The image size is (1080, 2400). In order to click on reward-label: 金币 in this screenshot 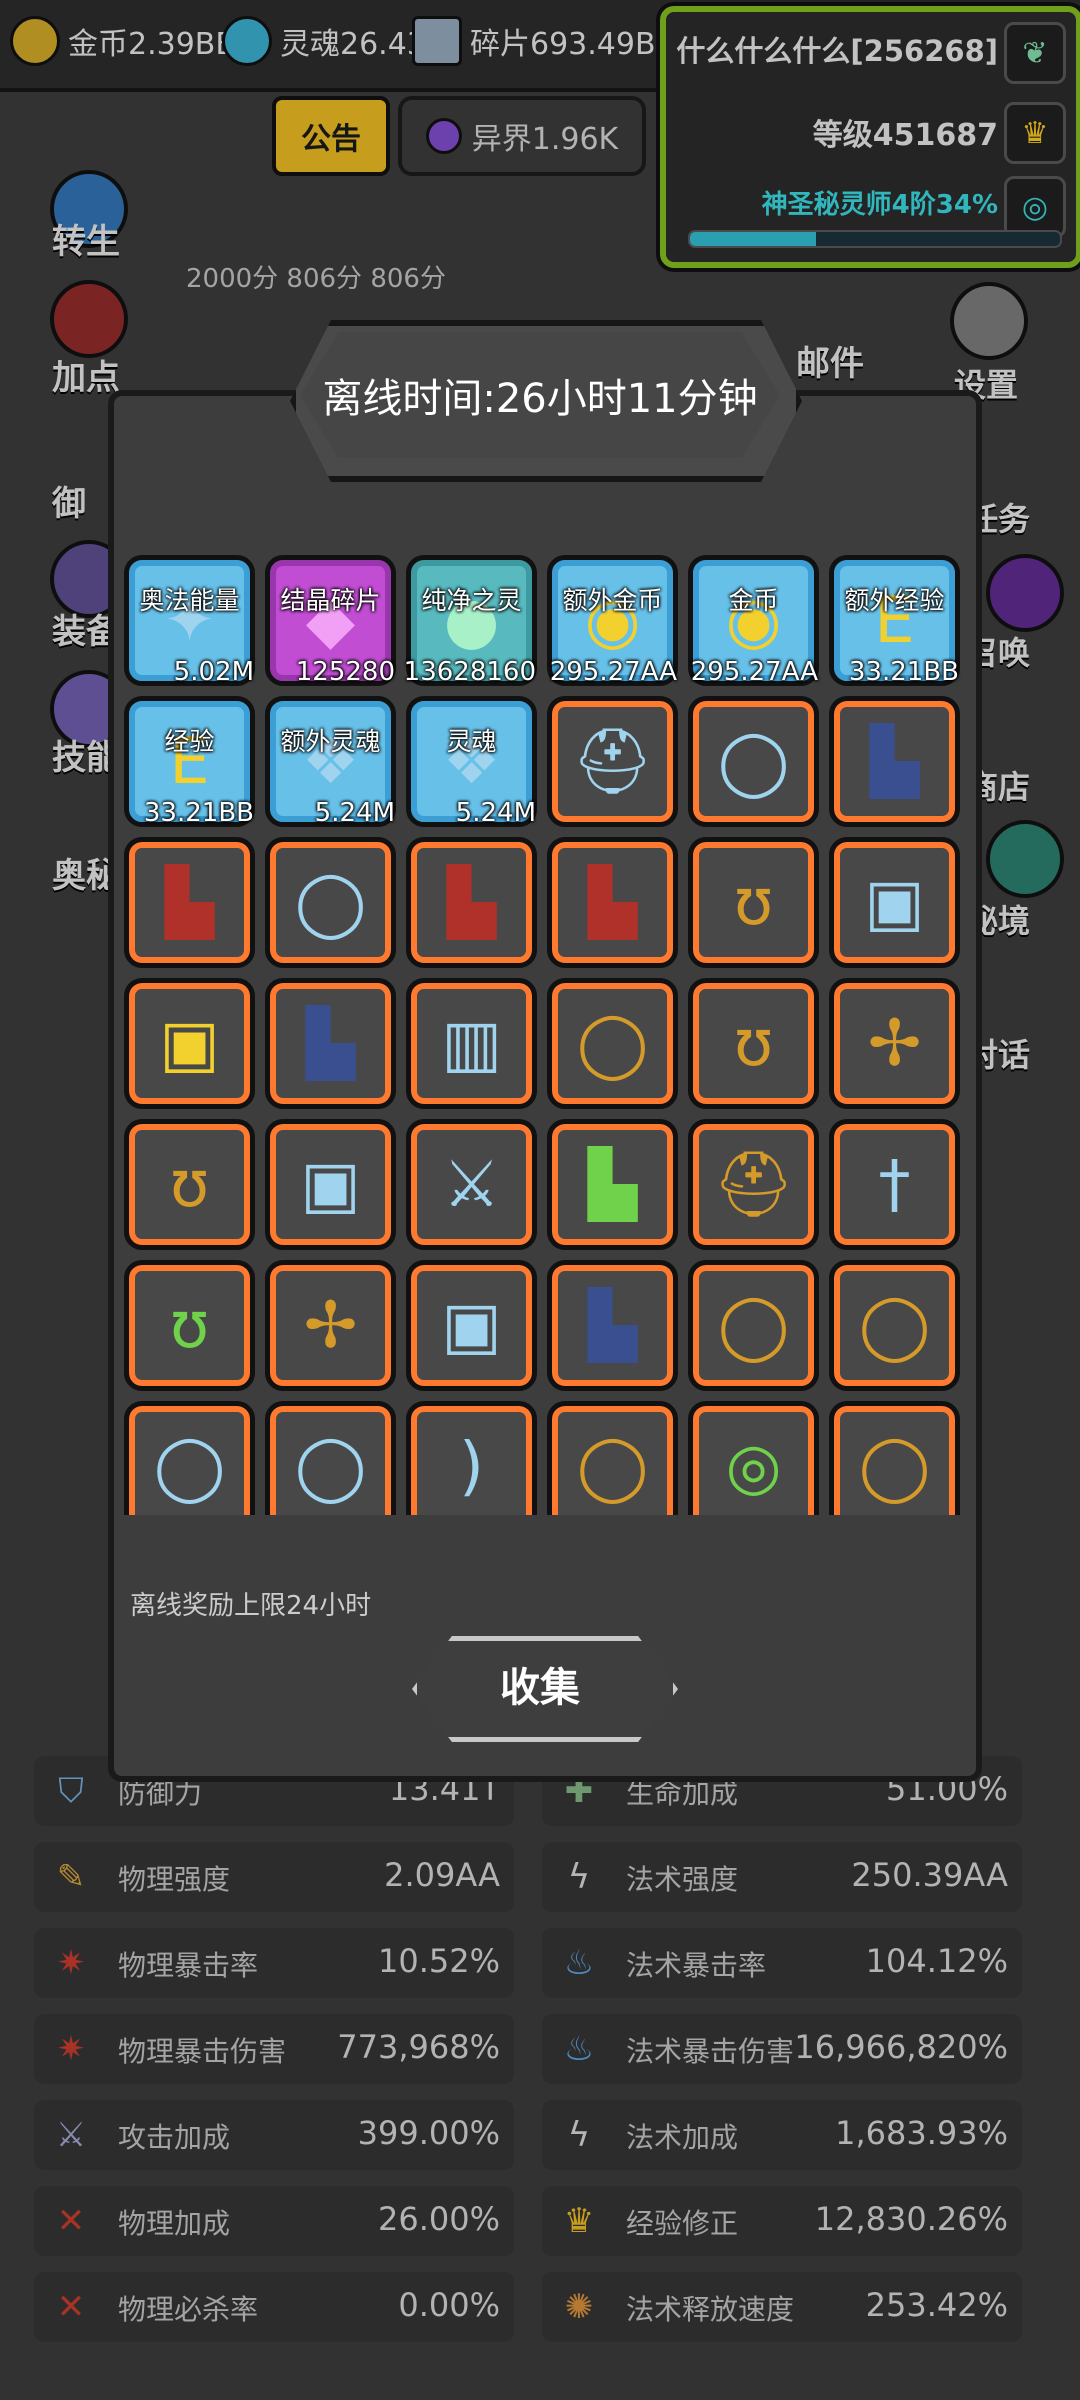, I will do `click(753, 600)`.